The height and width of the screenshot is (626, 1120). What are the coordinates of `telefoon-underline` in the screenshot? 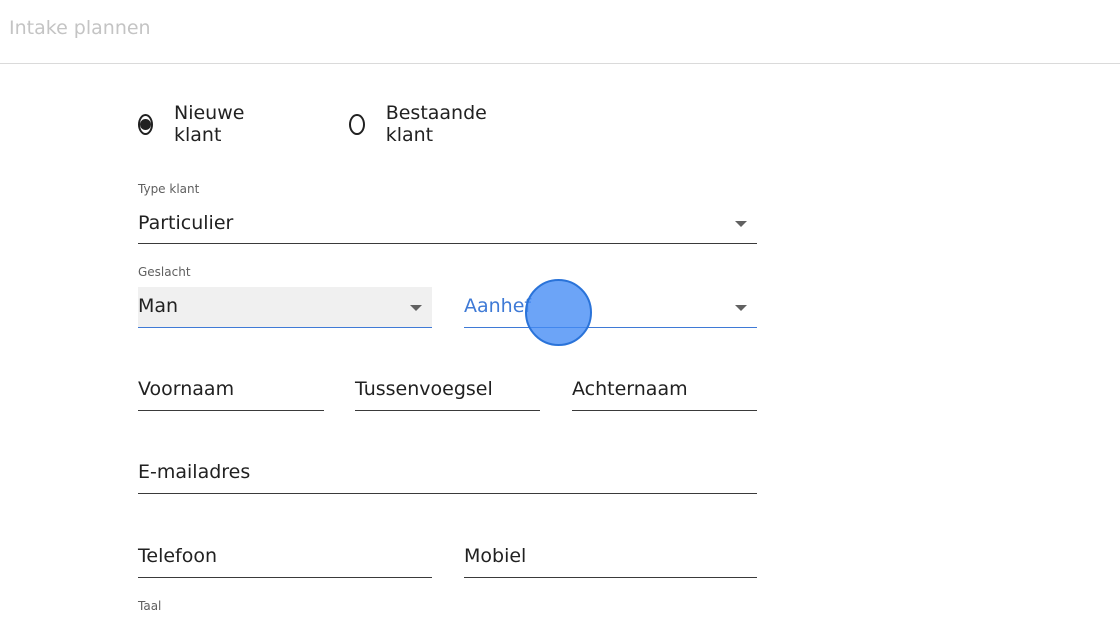 It's located at (285, 577).